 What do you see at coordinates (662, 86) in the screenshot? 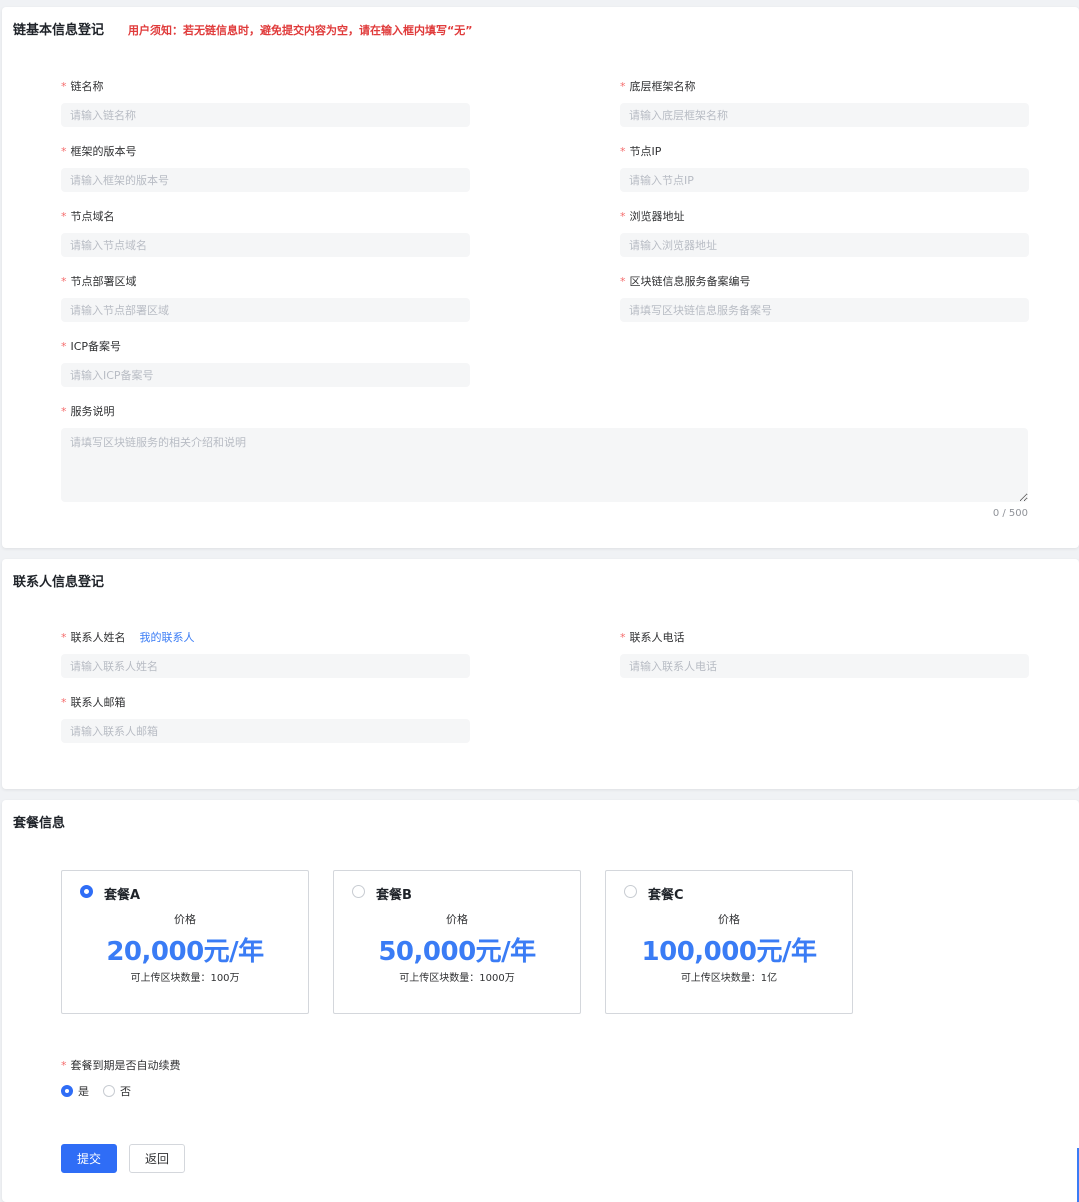
I see `framework-name-label: 底层框架名称` at bounding box center [662, 86].